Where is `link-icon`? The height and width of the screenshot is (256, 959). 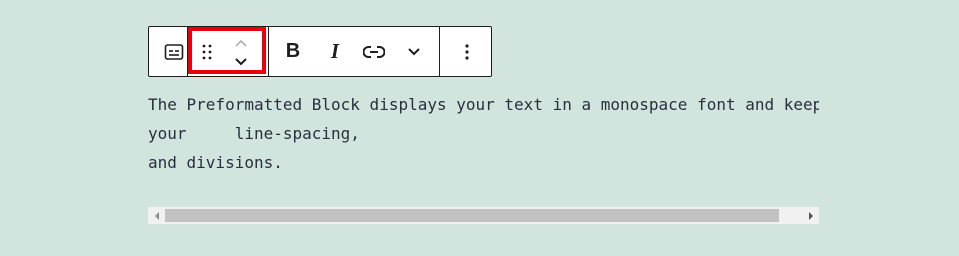
link-icon is located at coordinates (374, 51).